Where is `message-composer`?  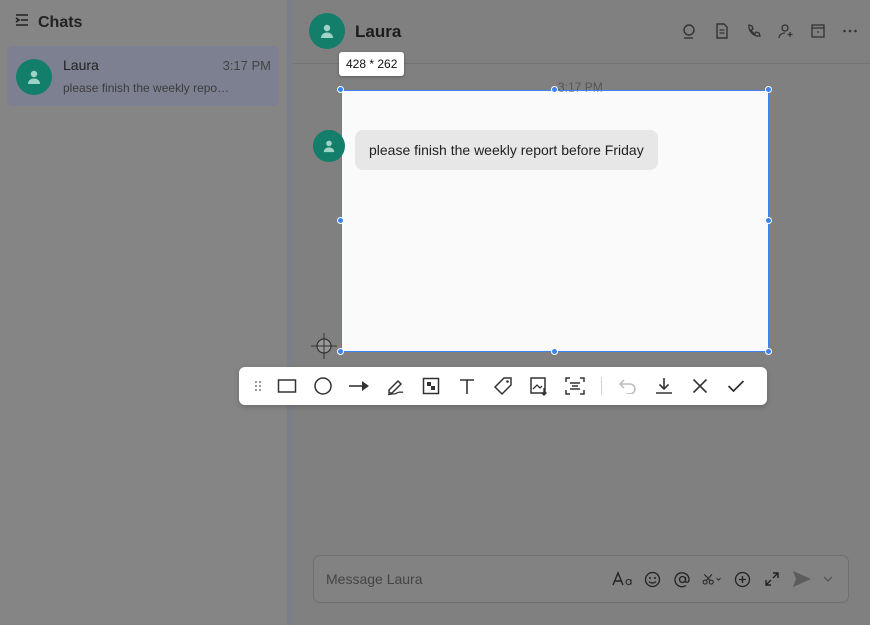
message-composer is located at coordinates (581, 579).